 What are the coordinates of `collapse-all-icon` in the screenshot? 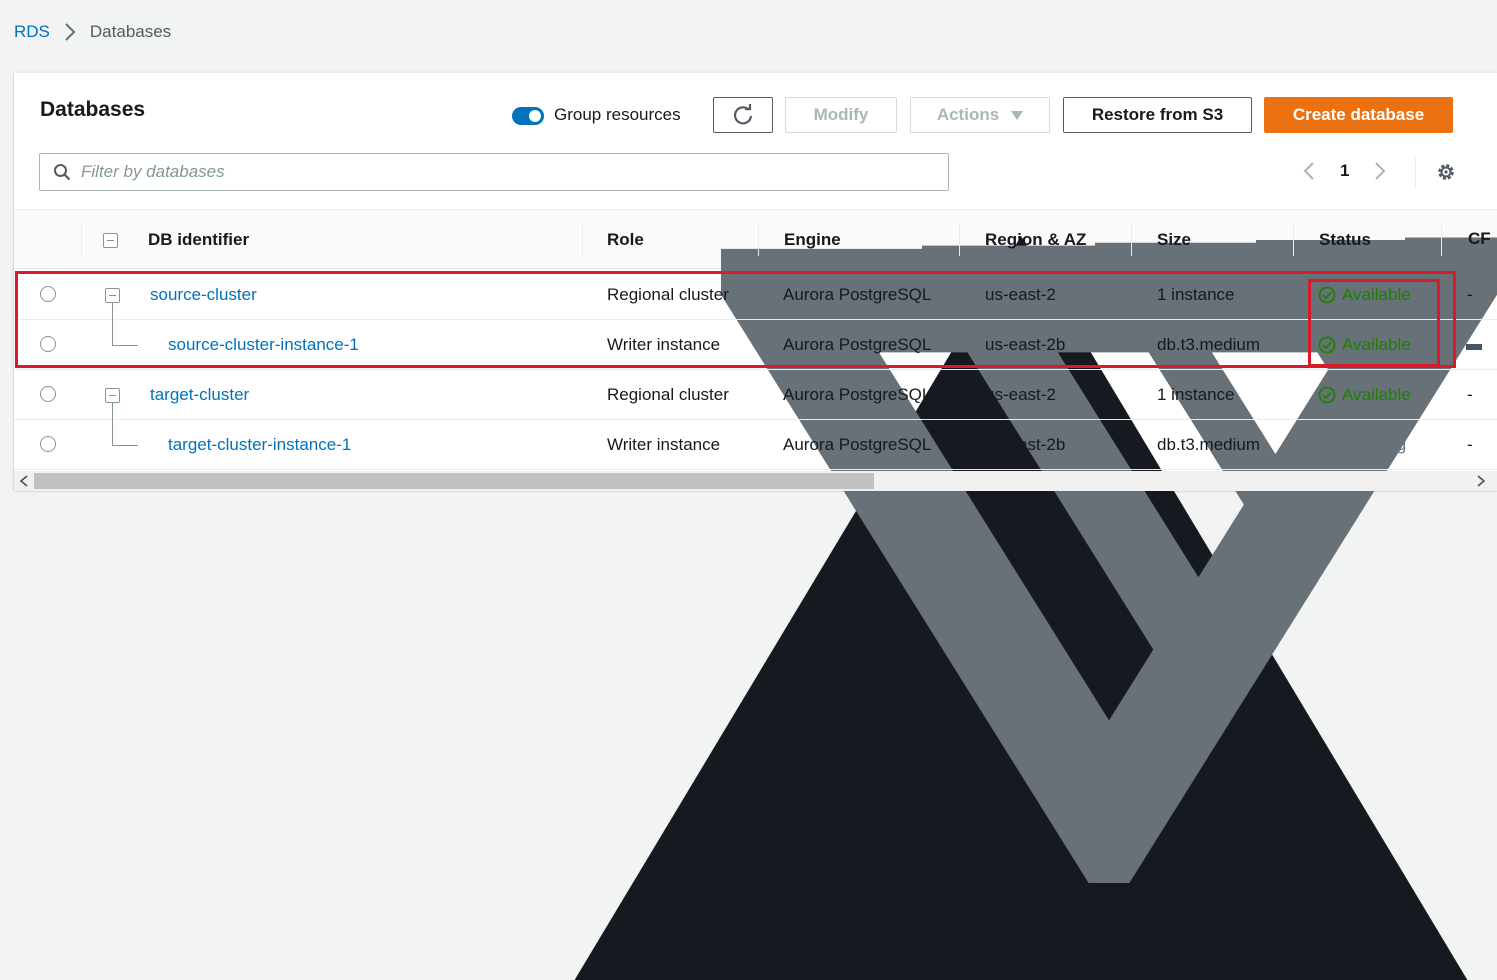 It's located at (110, 240).